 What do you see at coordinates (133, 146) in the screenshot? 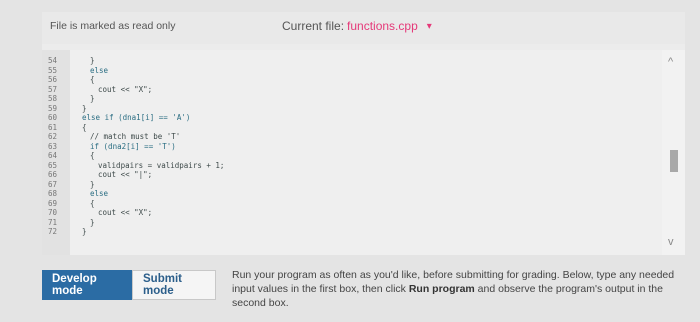
I see `code-line: if (dna2[i] == 'T')` at bounding box center [133, 146].